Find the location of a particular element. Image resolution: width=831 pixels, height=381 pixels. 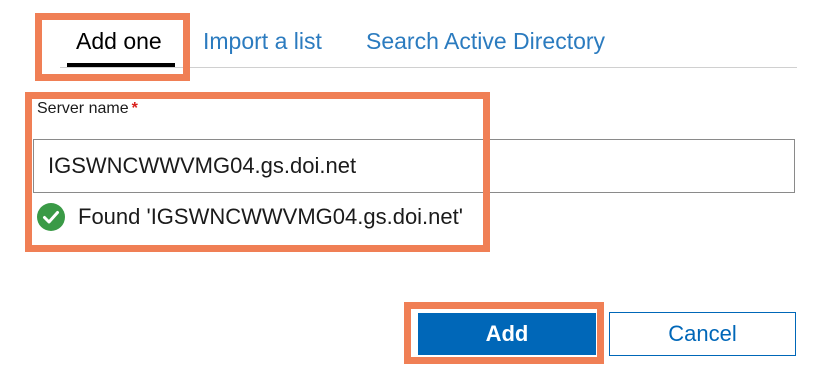

server-name-input is located at coordinates (414, 166).